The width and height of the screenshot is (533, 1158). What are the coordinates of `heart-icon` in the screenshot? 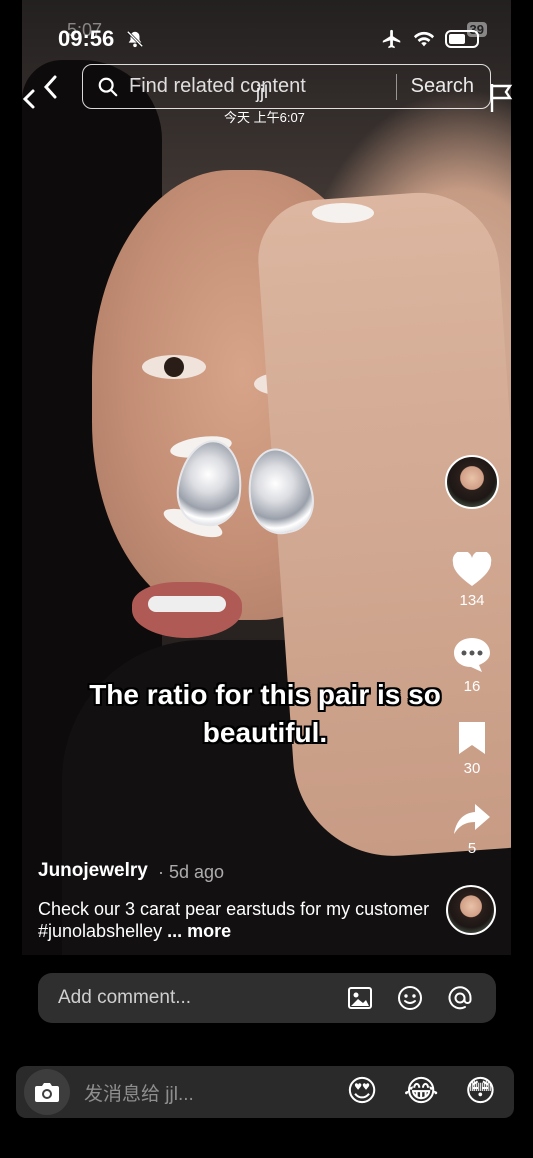 It's located at (472, 570).